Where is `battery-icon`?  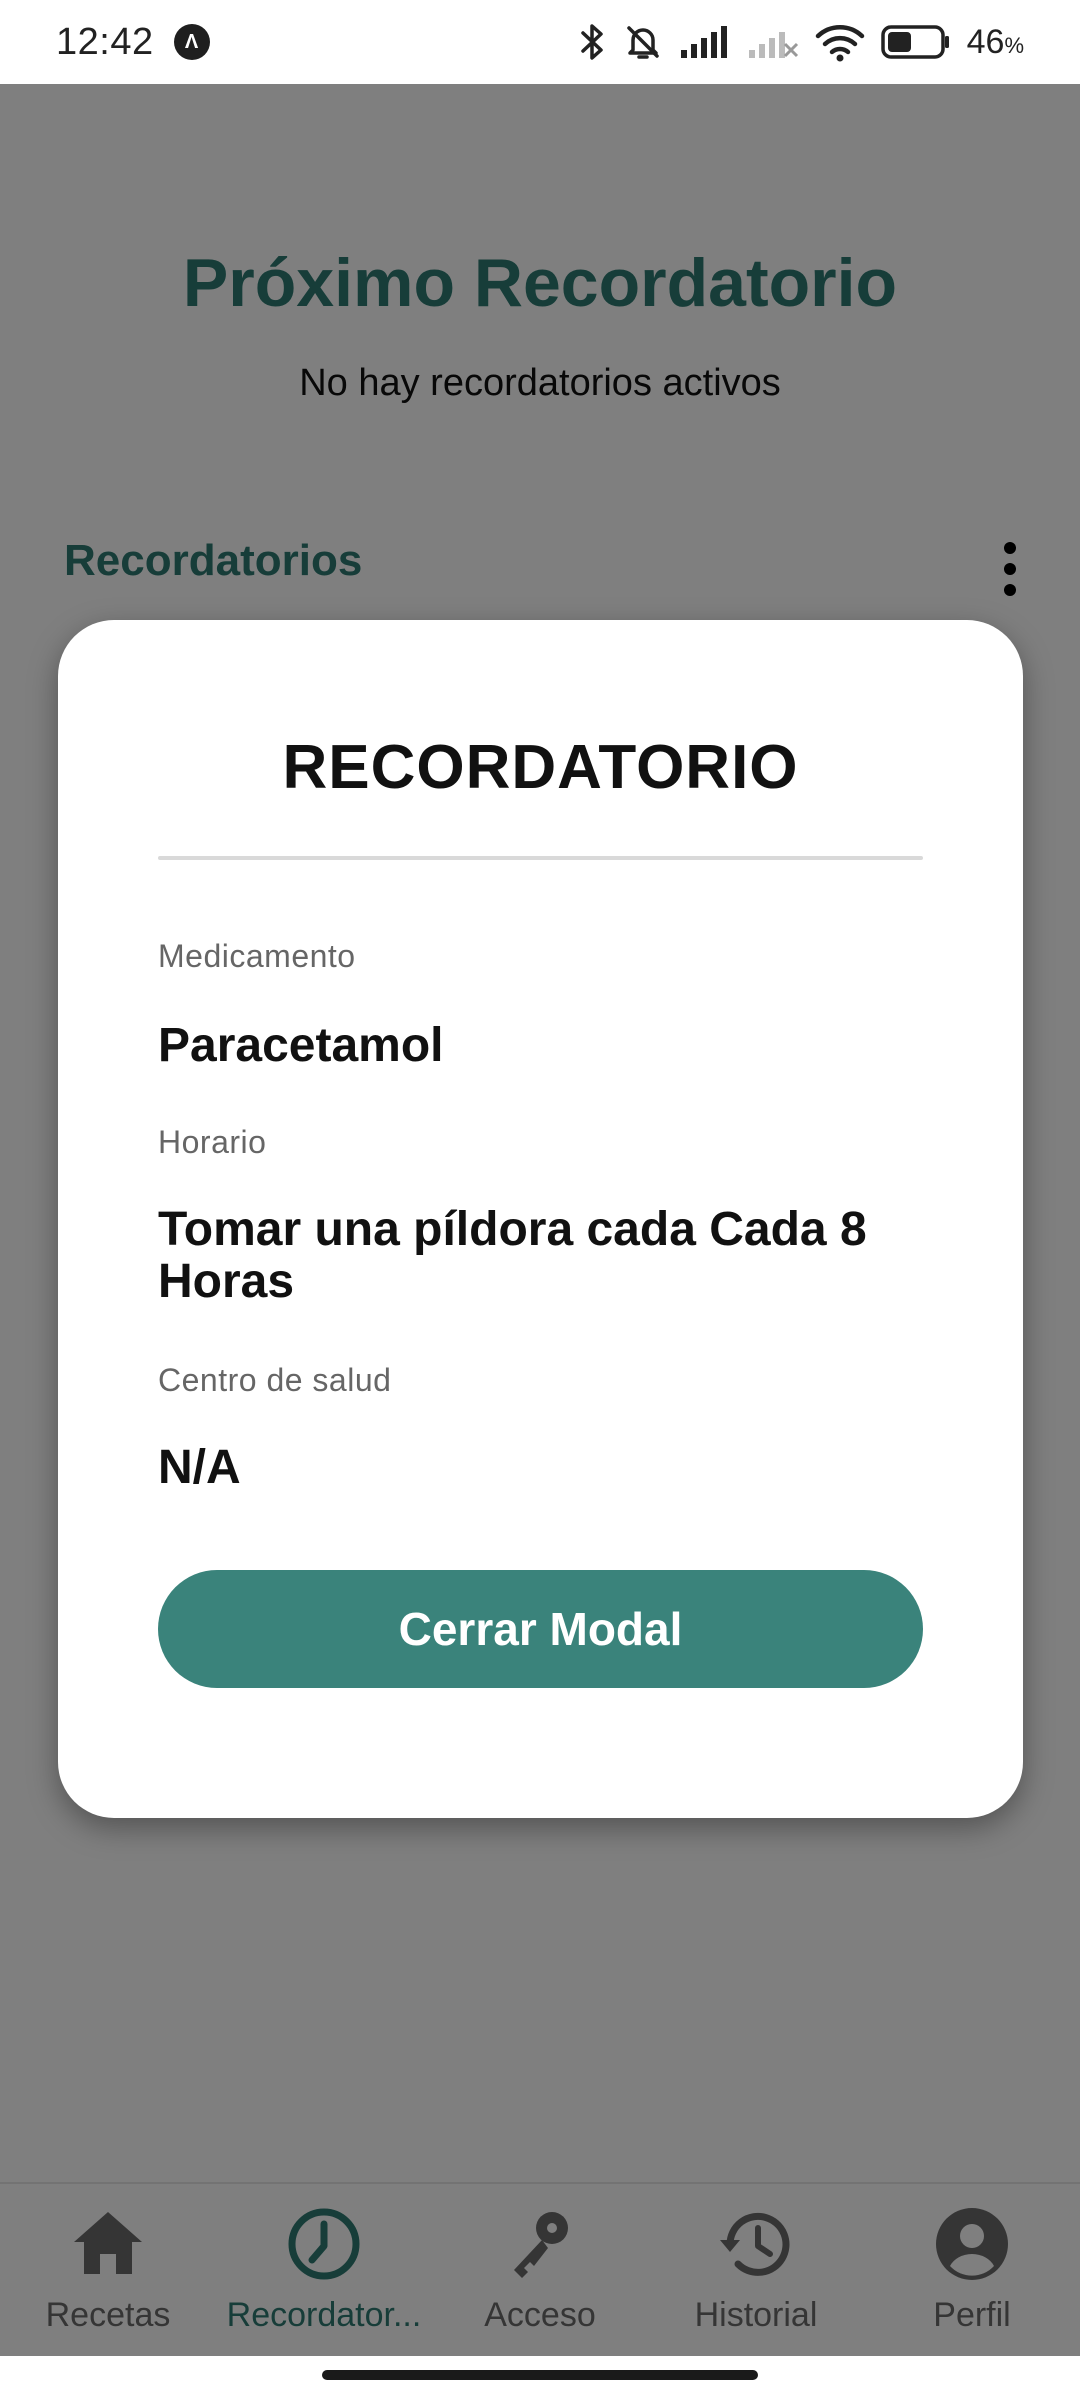
battery-icon is located at coordinates (915, 42).